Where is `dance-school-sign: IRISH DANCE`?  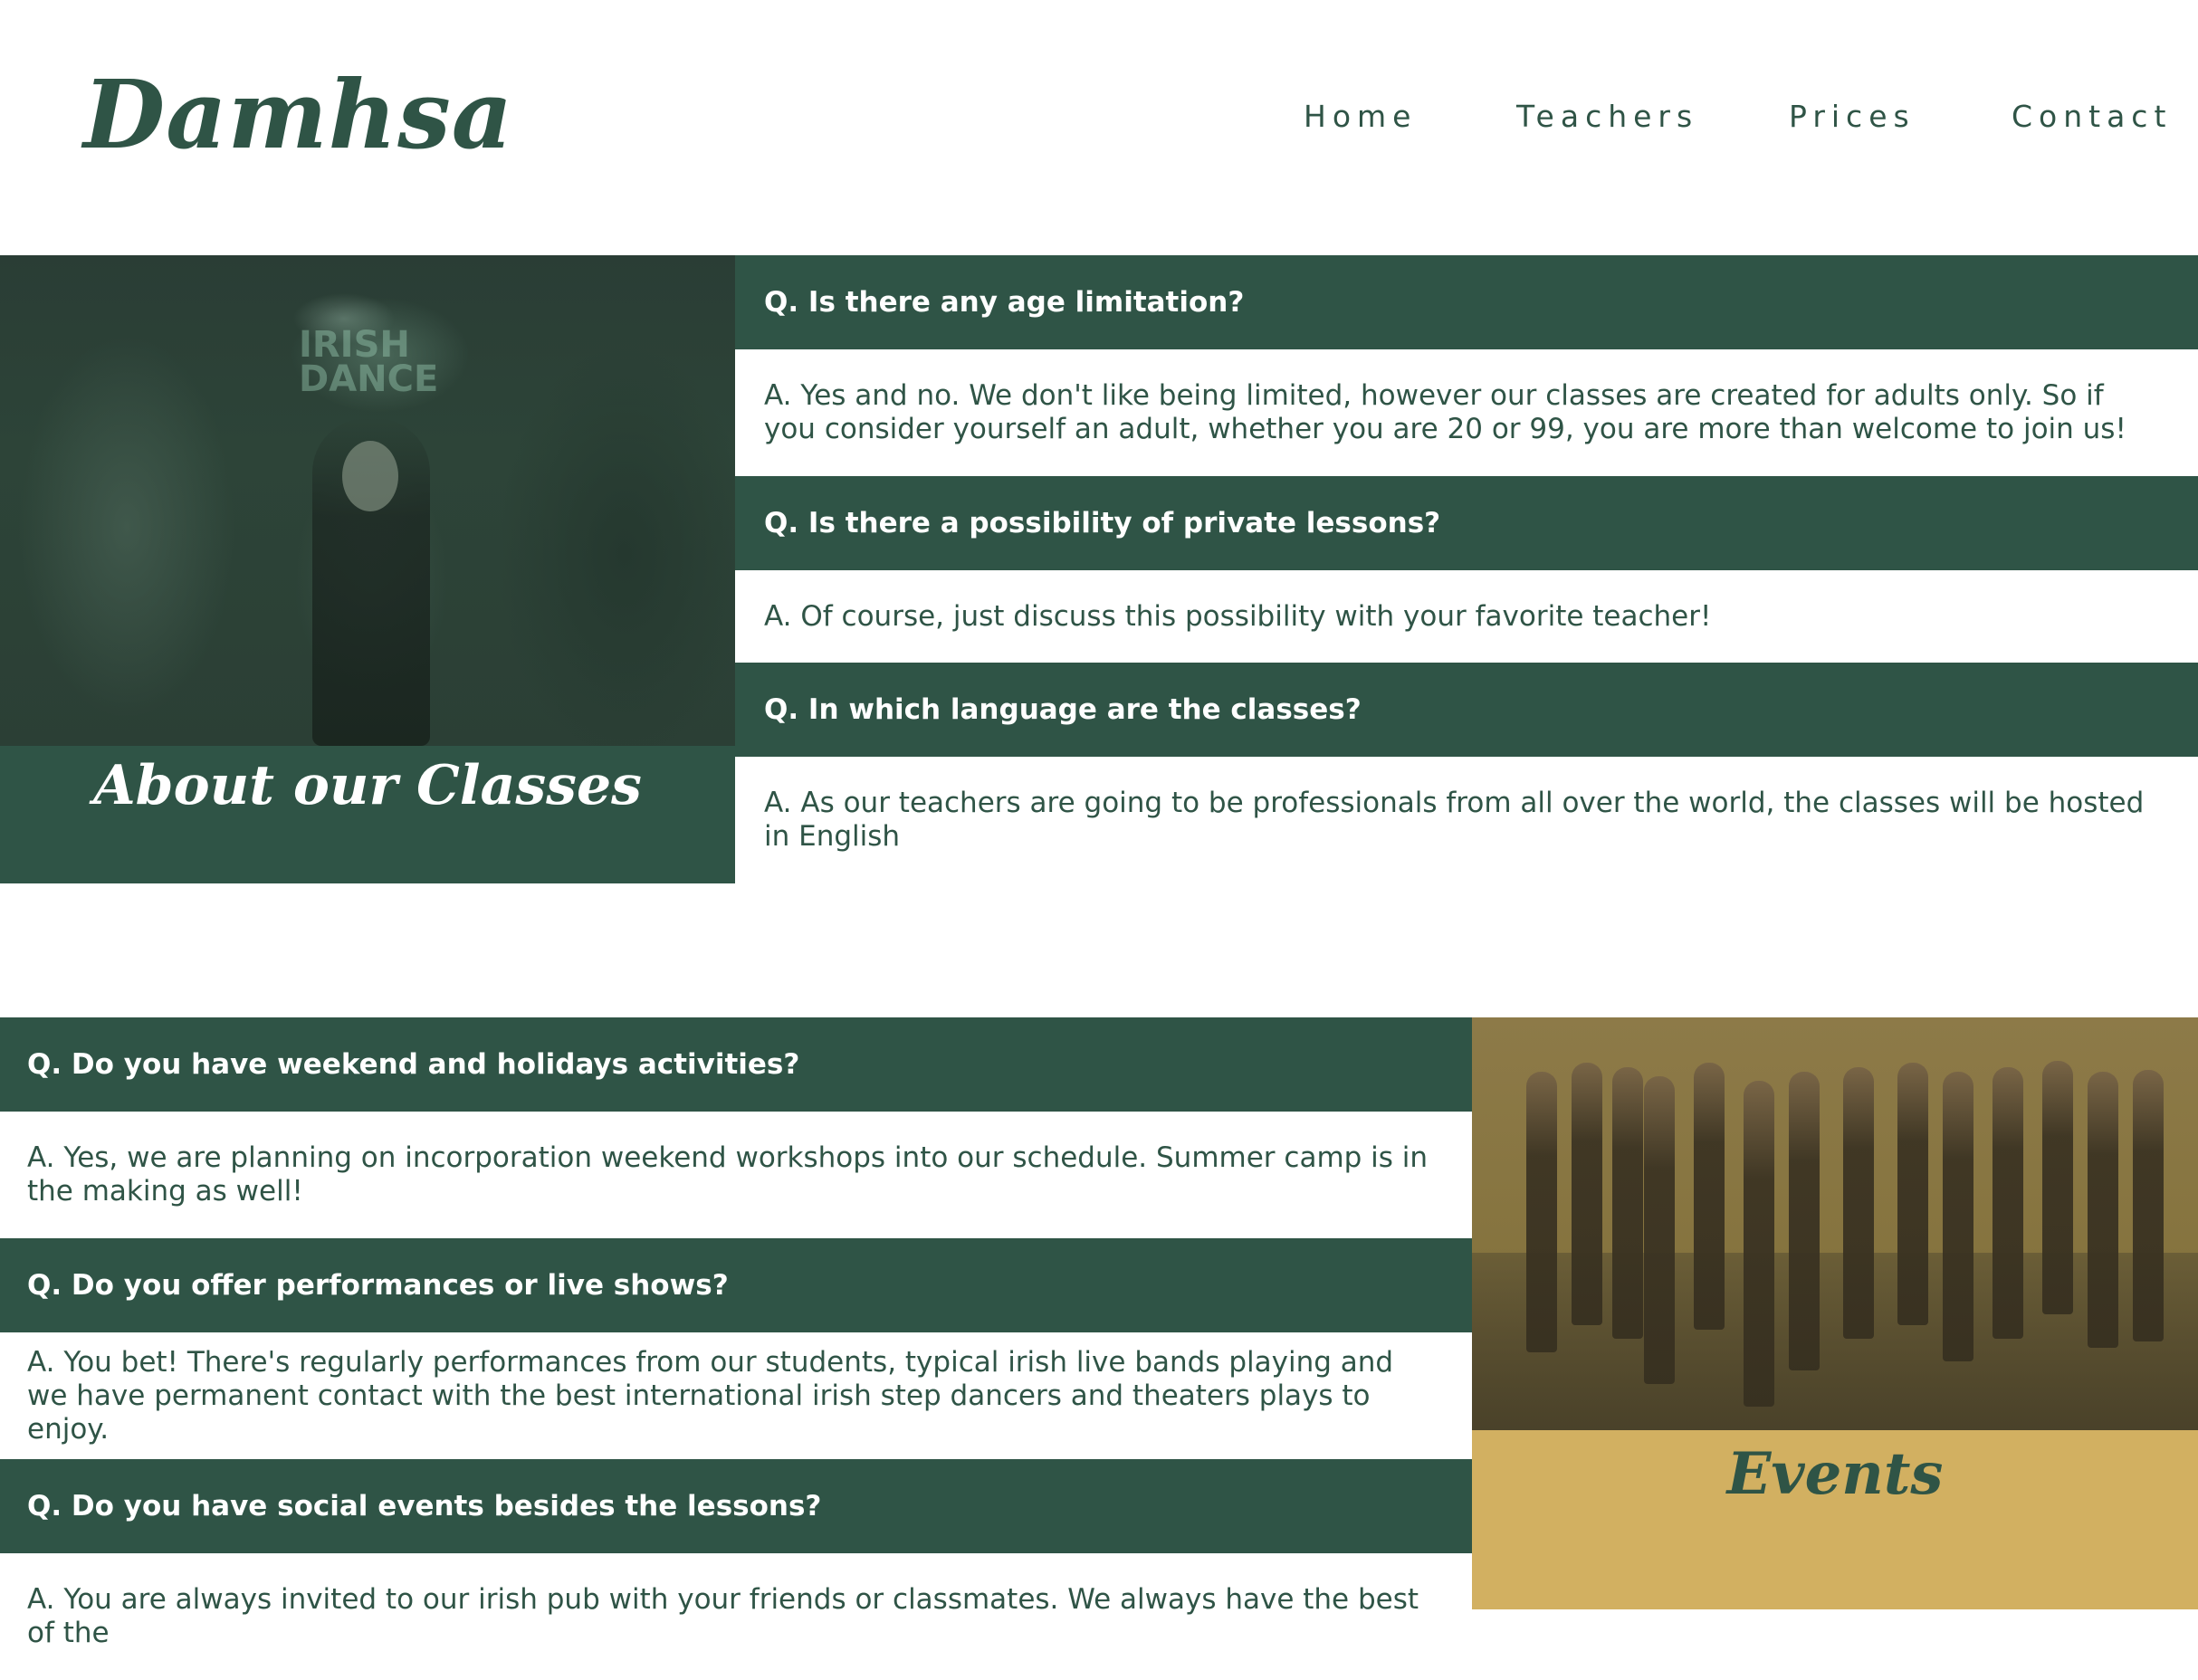 dance-school-sign: IRISH DANCE is located at coordinates (369, 362).